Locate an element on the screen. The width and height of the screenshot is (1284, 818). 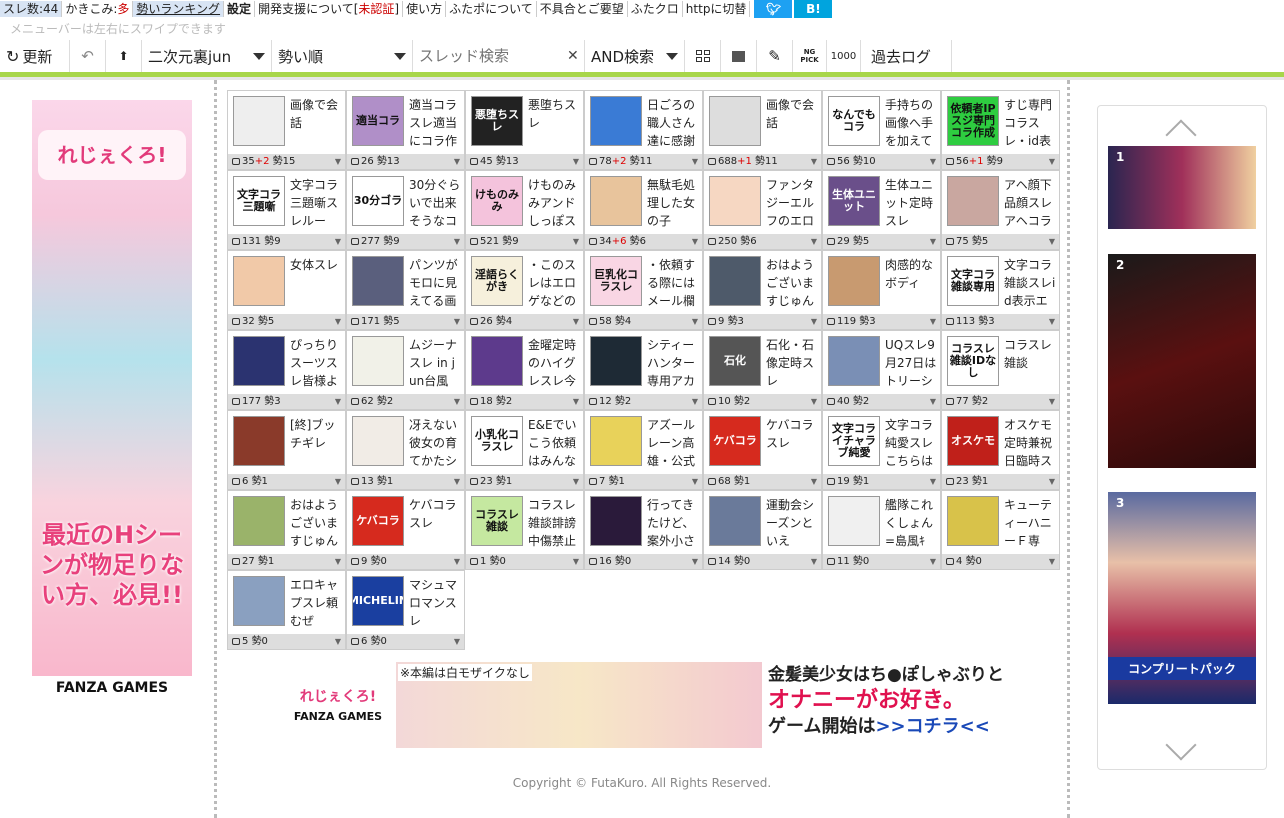
thread-thumbnail: ケバコラ is located at coordinates (378, 521).